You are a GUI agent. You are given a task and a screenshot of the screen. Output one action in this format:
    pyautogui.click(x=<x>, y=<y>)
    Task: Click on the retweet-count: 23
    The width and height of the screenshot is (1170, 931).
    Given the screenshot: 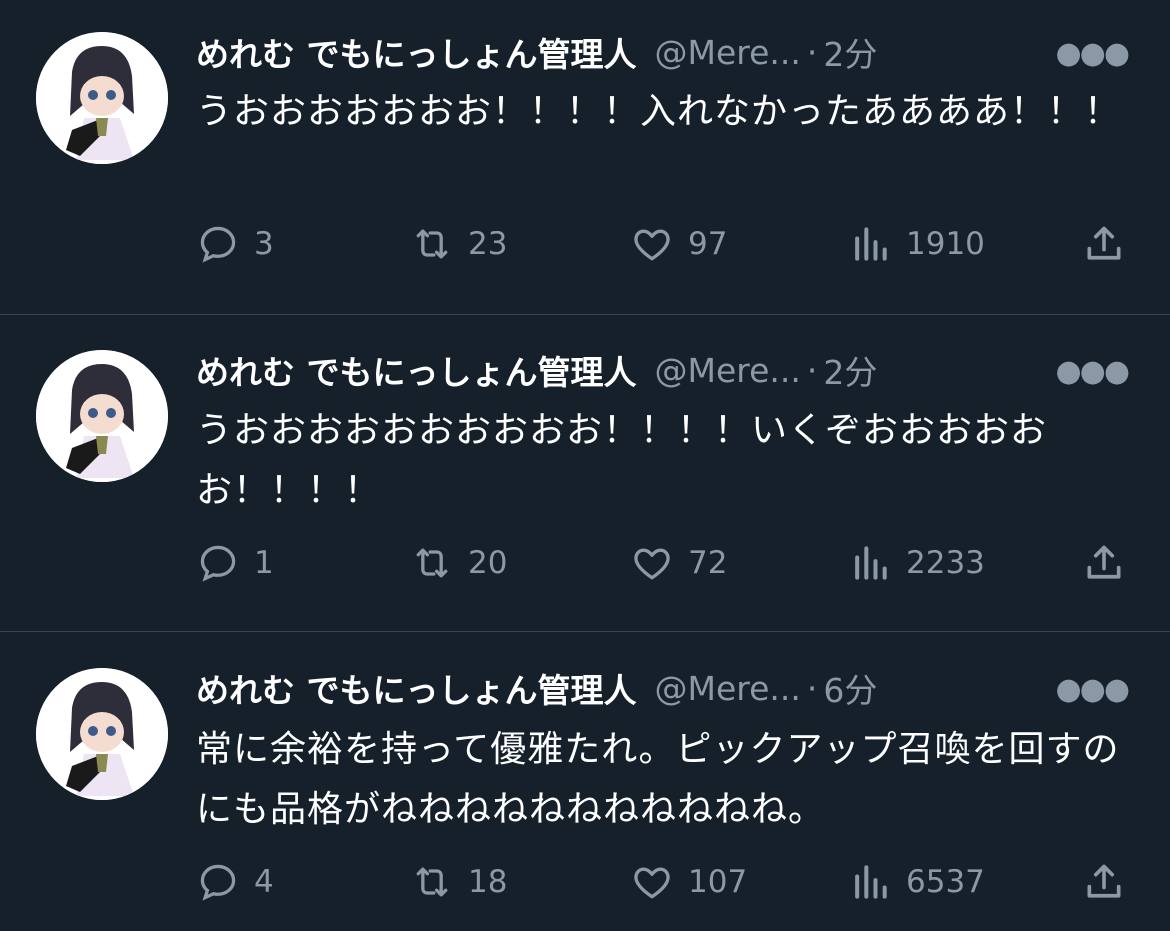 What is the action you would take?
    pyautogui.click(x=488, y=244)
    